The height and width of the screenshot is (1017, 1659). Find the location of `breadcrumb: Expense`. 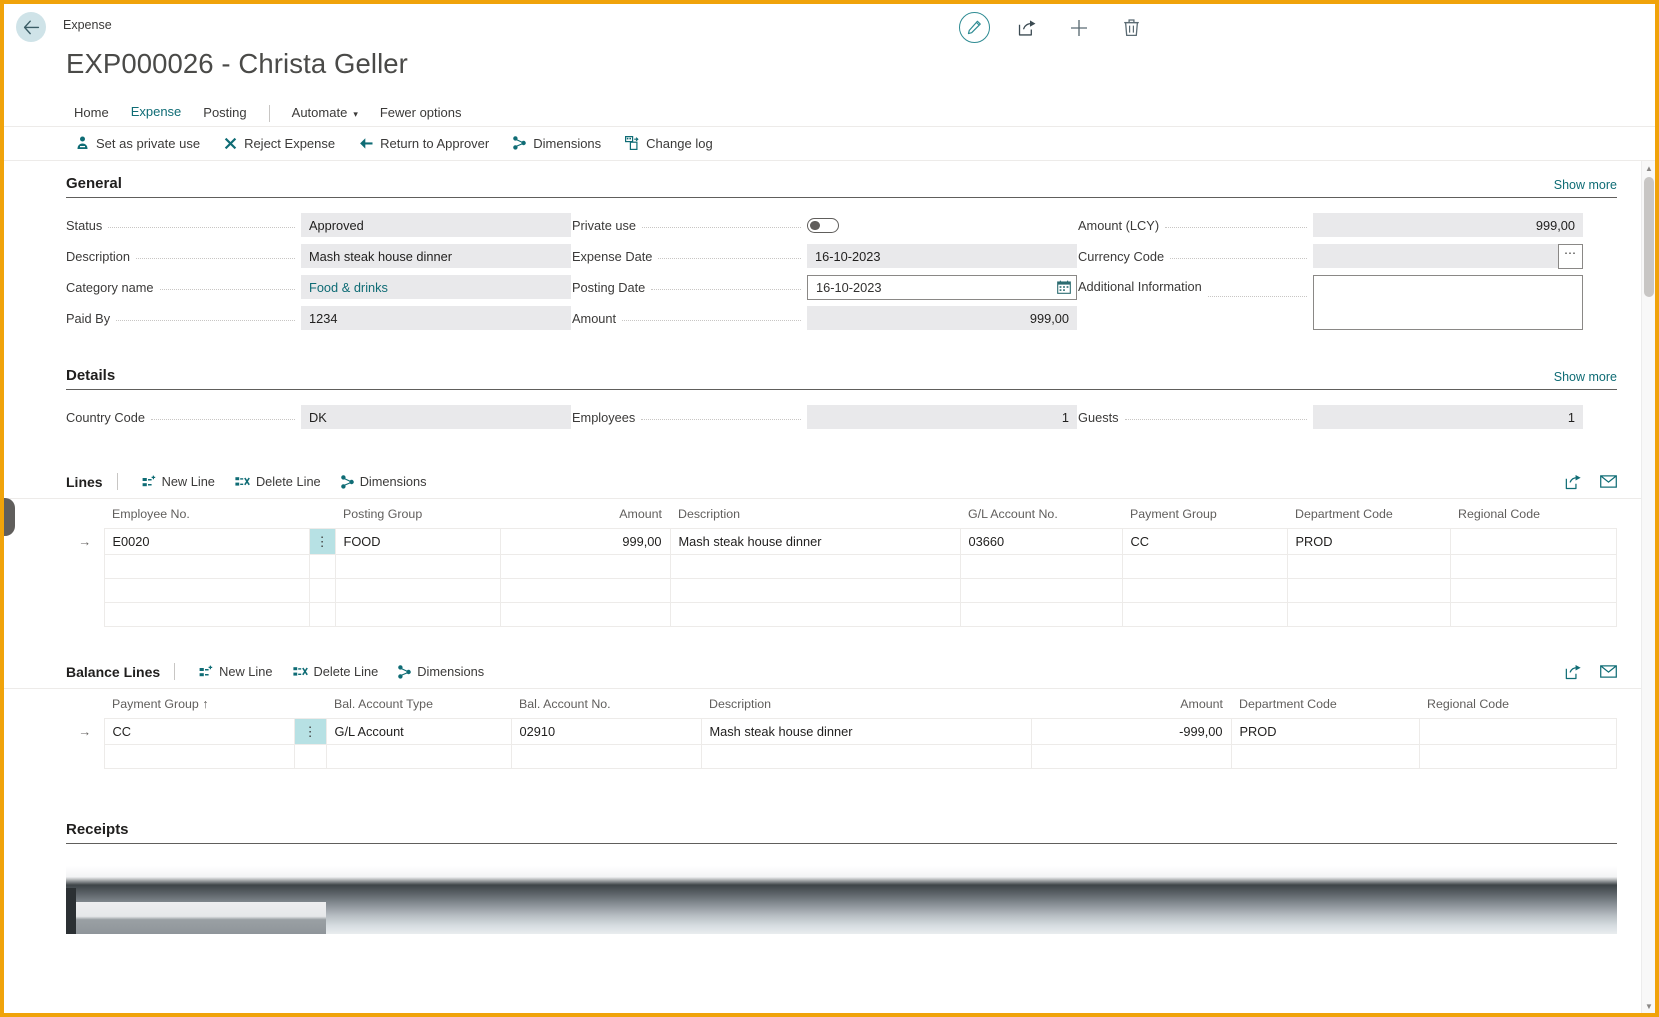

breadcrumb: Expense is located at coordinates (87, 25).